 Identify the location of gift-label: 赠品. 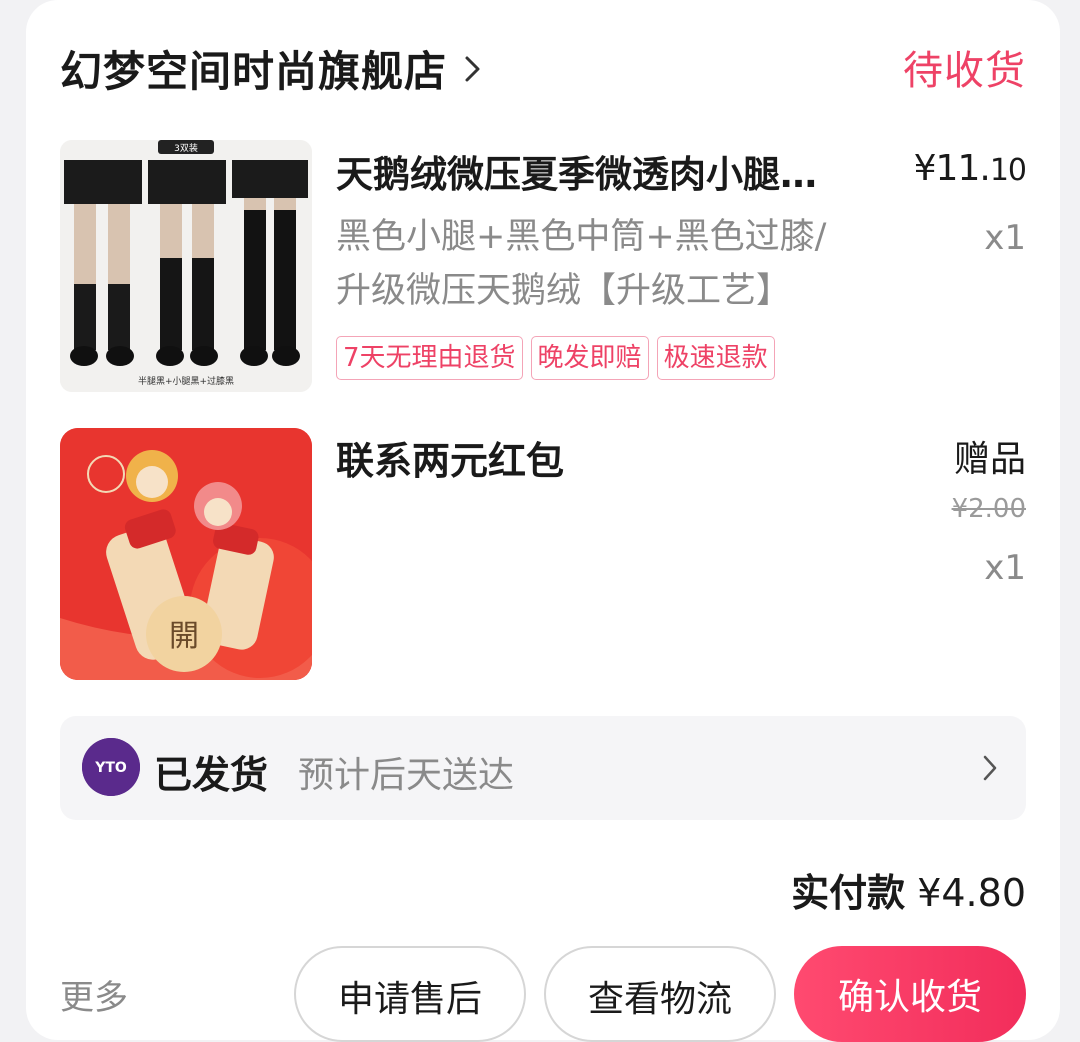
(989, 459).